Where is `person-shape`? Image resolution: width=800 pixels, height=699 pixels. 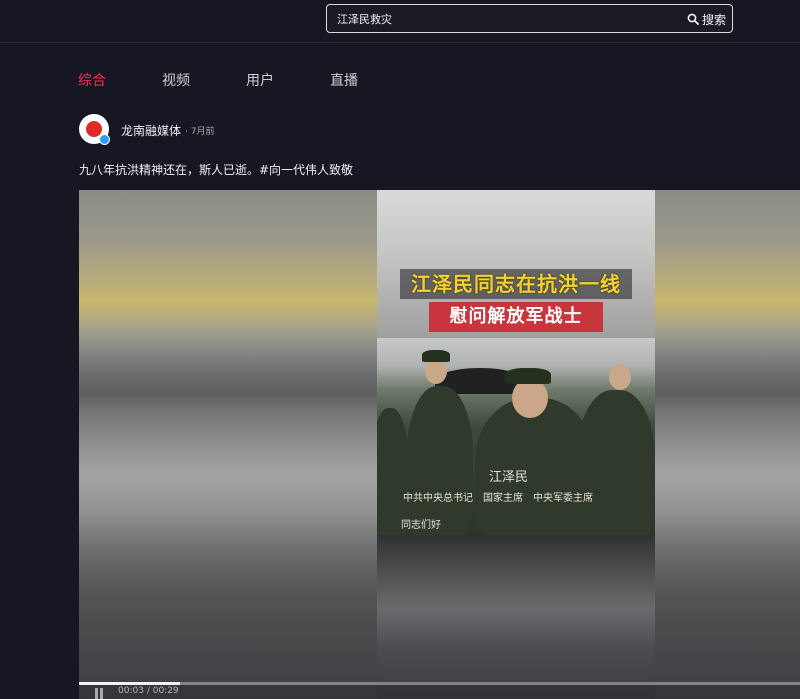
person-shape is located at coordinates (440, 460).